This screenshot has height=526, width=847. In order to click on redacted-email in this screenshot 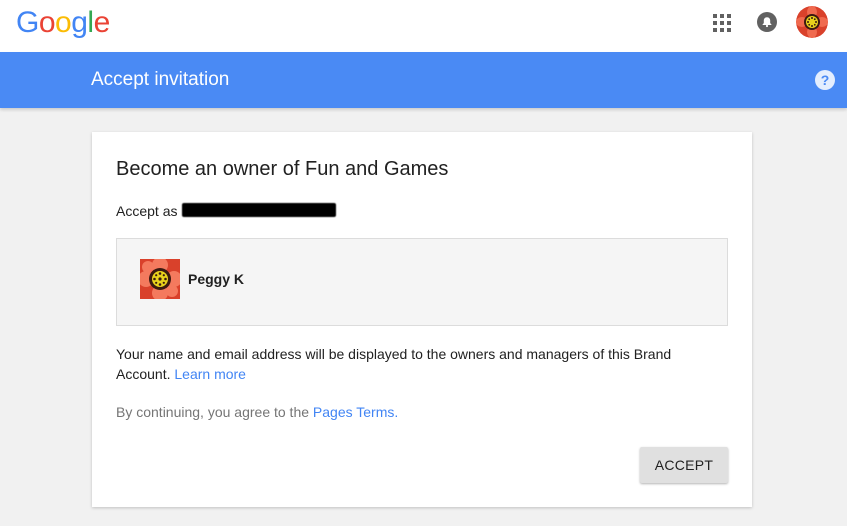, I will do `click(259, 210)`.